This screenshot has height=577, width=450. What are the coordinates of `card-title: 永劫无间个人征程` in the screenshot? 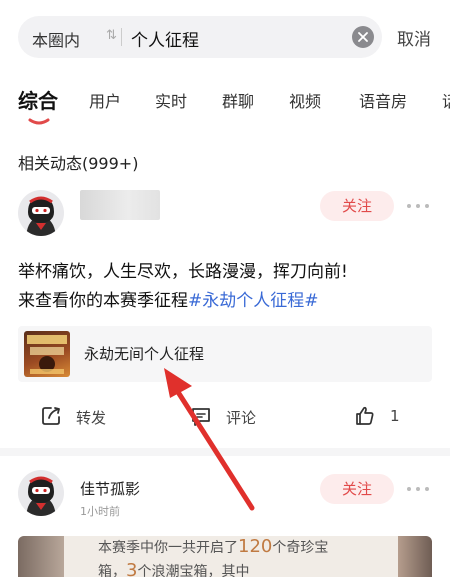 It's located at (144, 354).